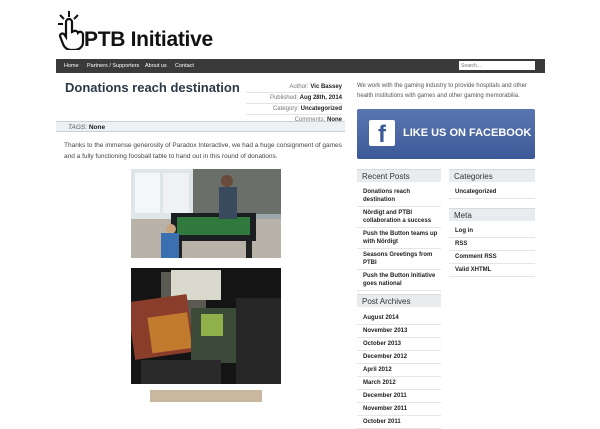 The image size is (600, 429). What do you see at coordinates (492, 270) in the screenshot?
I see `valid-xhtml-link: Valid XHTML` at bounding box center [492, 270].